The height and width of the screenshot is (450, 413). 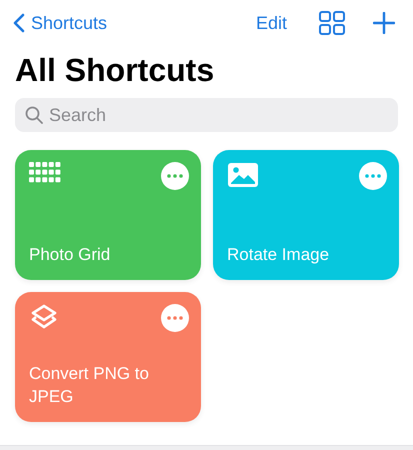 I want to click on back-chevron-icon, so click(x=19, y=23).